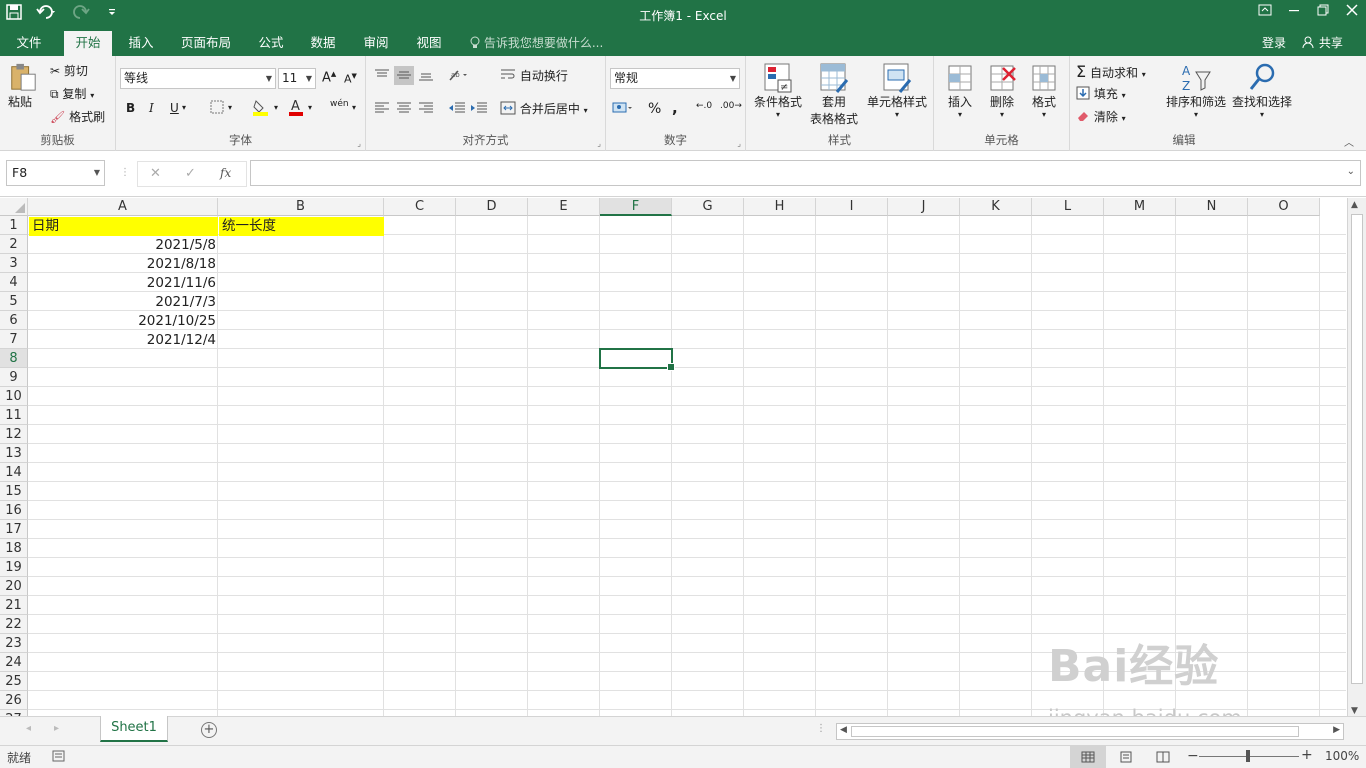 Image resolution: width=1366 pixels, height=768 pixels. I want to click on cell-a4: 2021/11/6, so click(124, 283).